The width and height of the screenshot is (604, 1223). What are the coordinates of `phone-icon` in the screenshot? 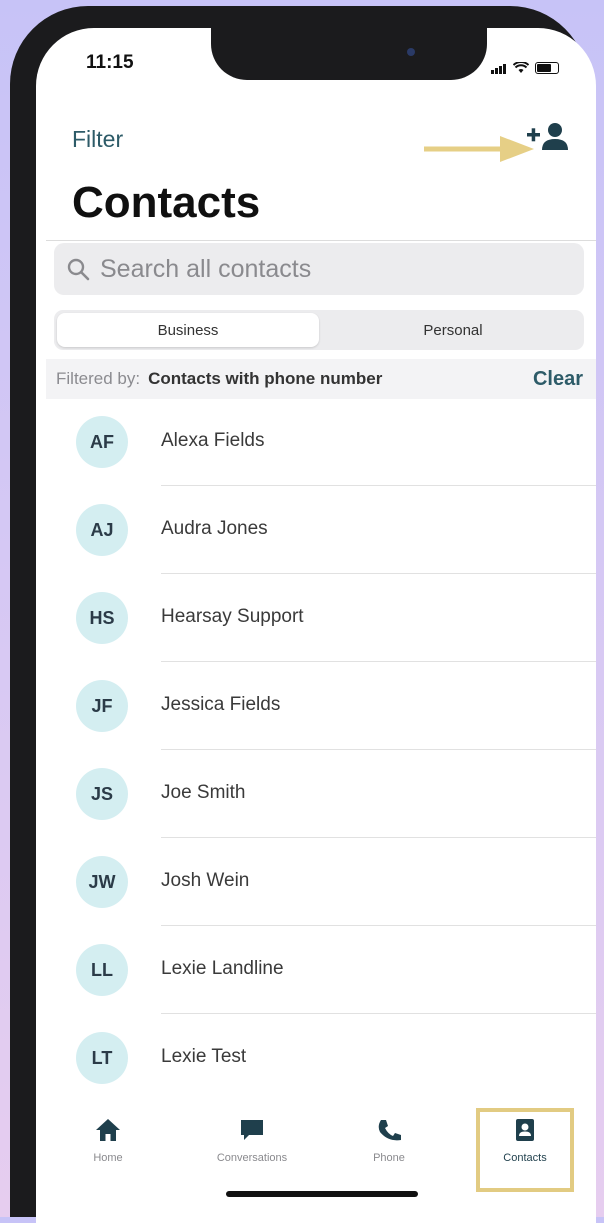 It's located at (389, 1130).